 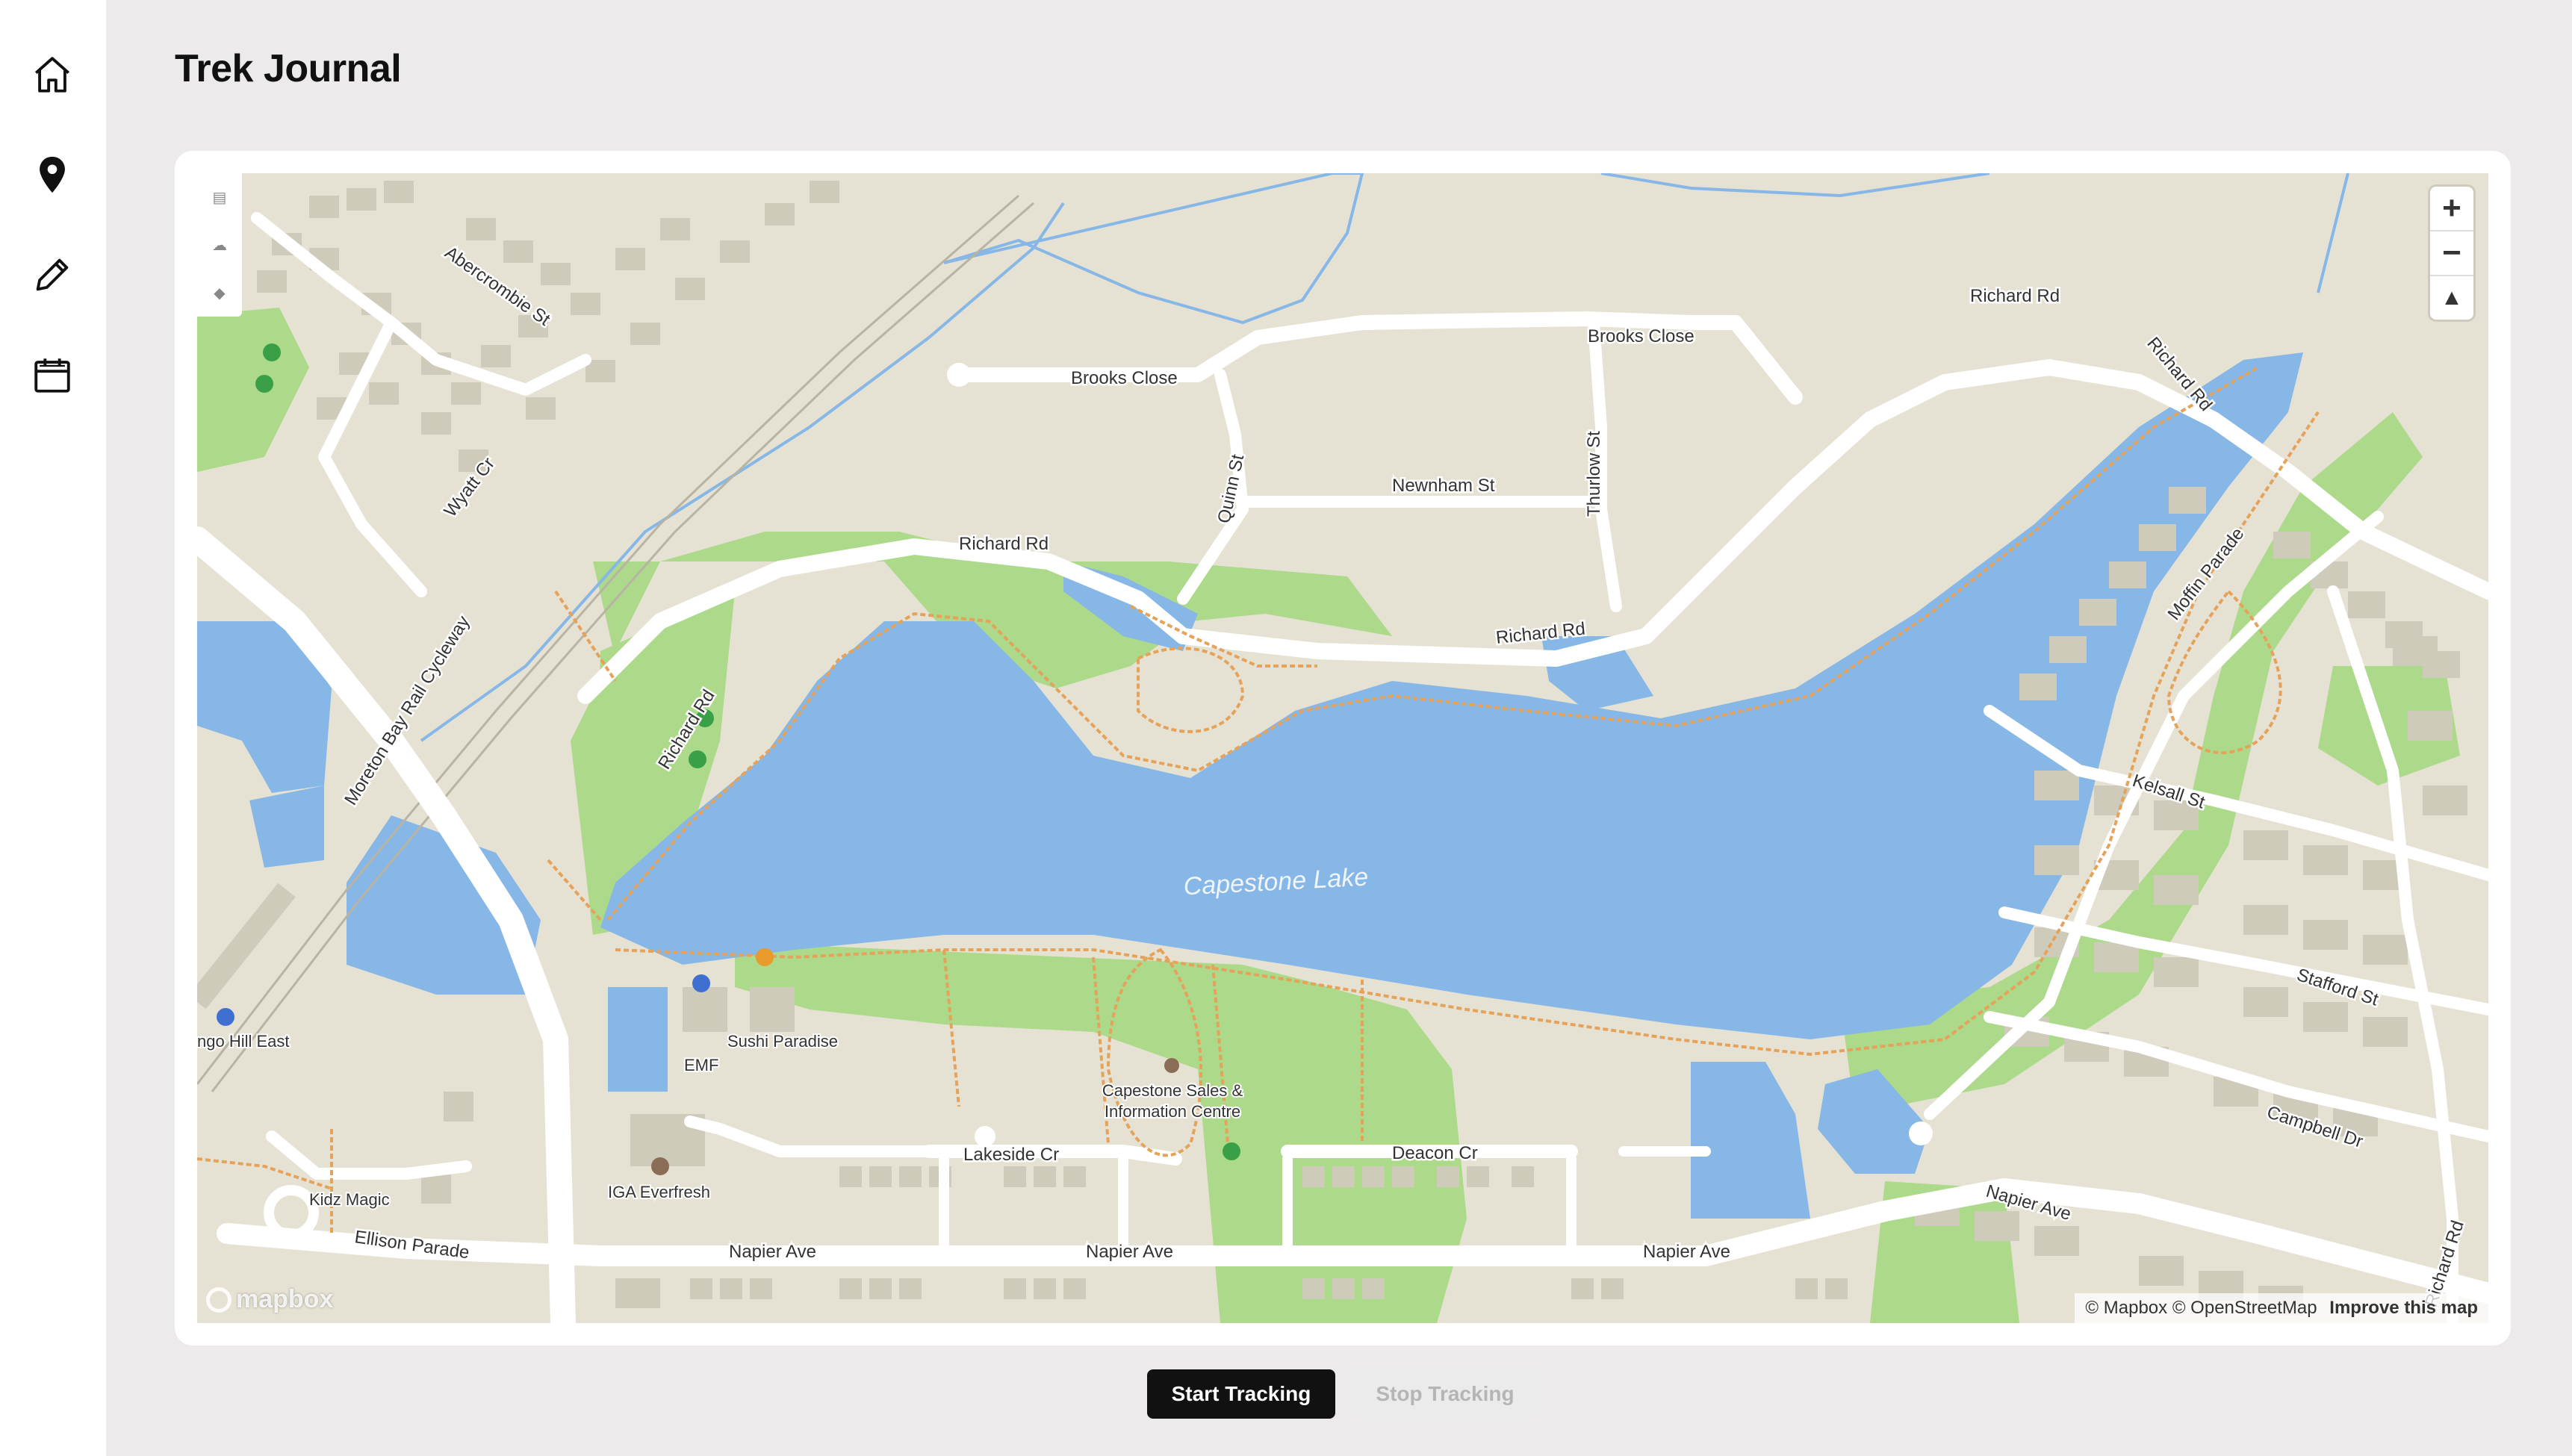 I want to click on nav-journal, so click(x=52, y=274).